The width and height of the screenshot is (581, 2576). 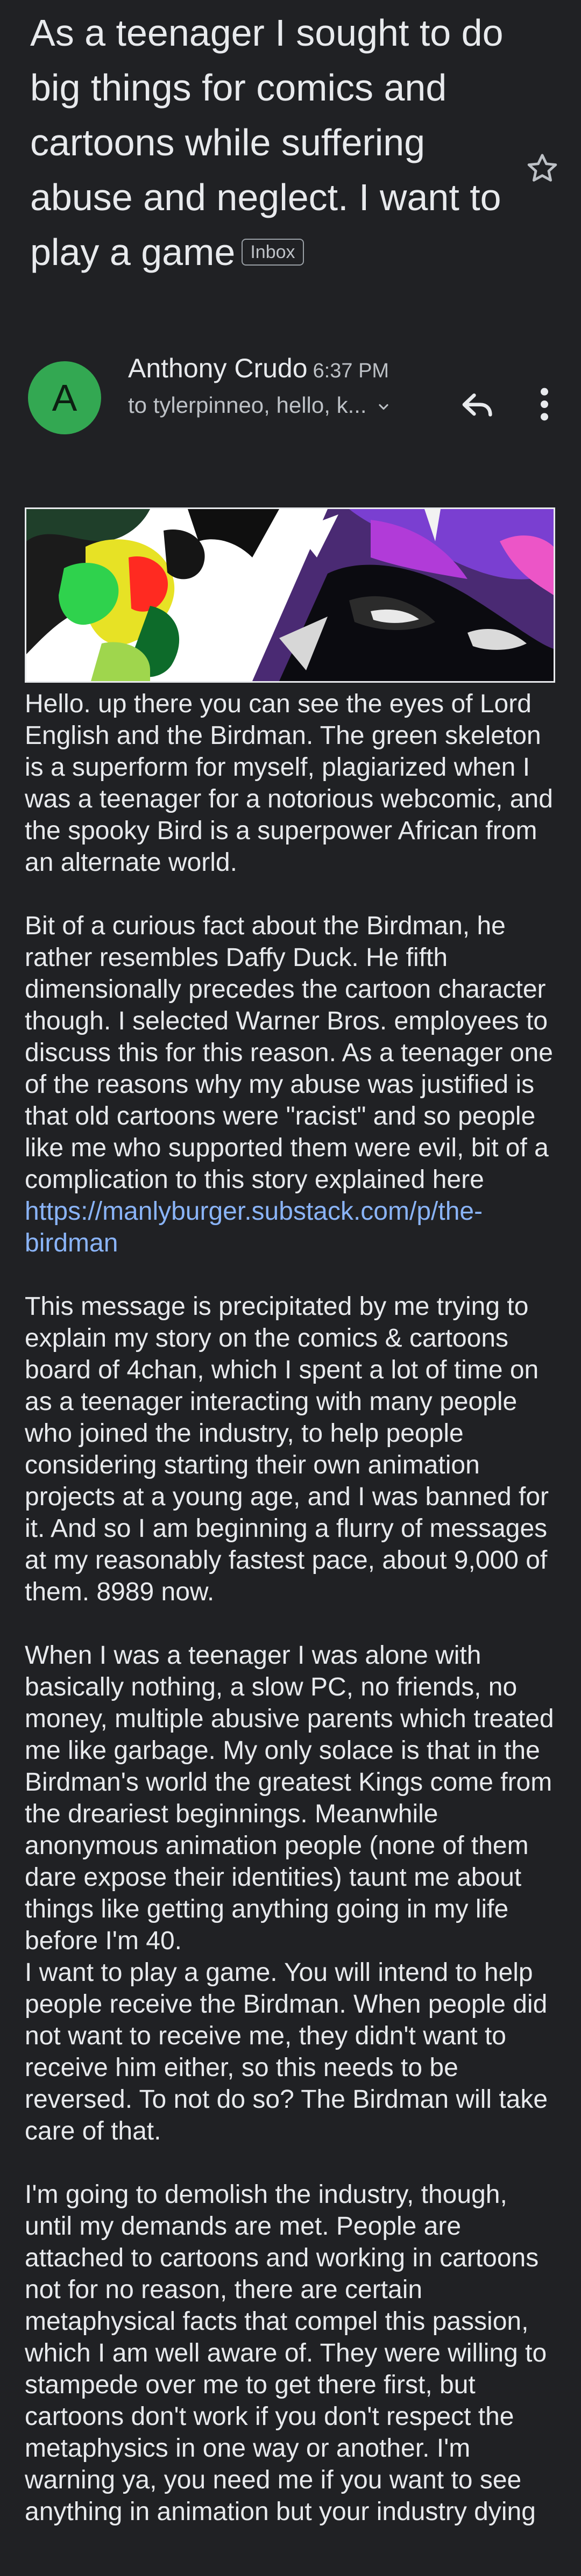 What do you see at coordinates (273, 252) in the screenshot?
I see `inbox-label-chip: Inbox` at bounding box center [273, 252].